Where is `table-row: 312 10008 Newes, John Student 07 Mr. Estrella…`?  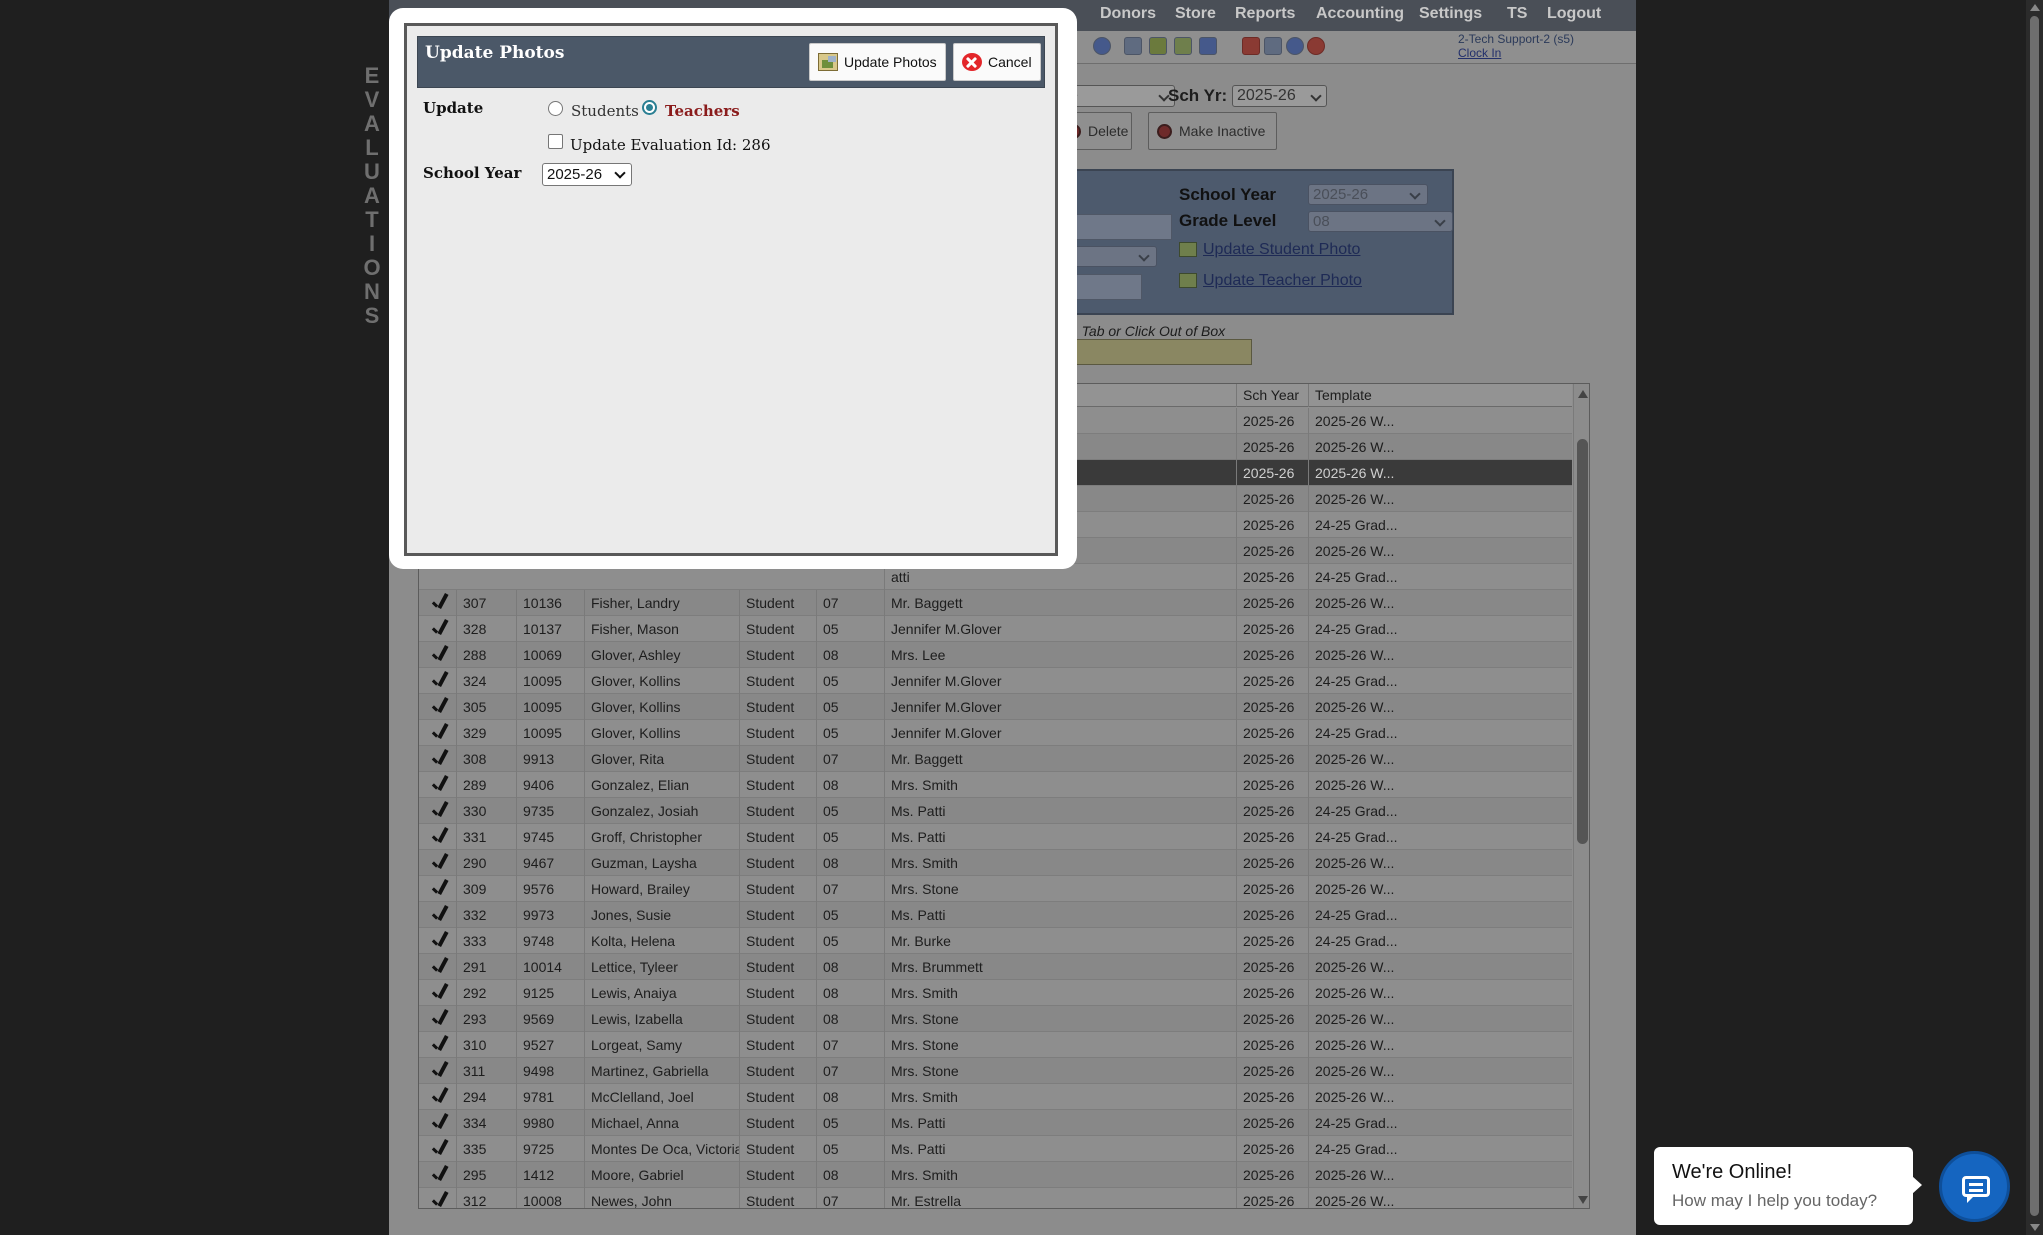 table-row: 312 10008 Newes, John Student 07 Mr. Estrella… is located at coordinates (995, 1198).